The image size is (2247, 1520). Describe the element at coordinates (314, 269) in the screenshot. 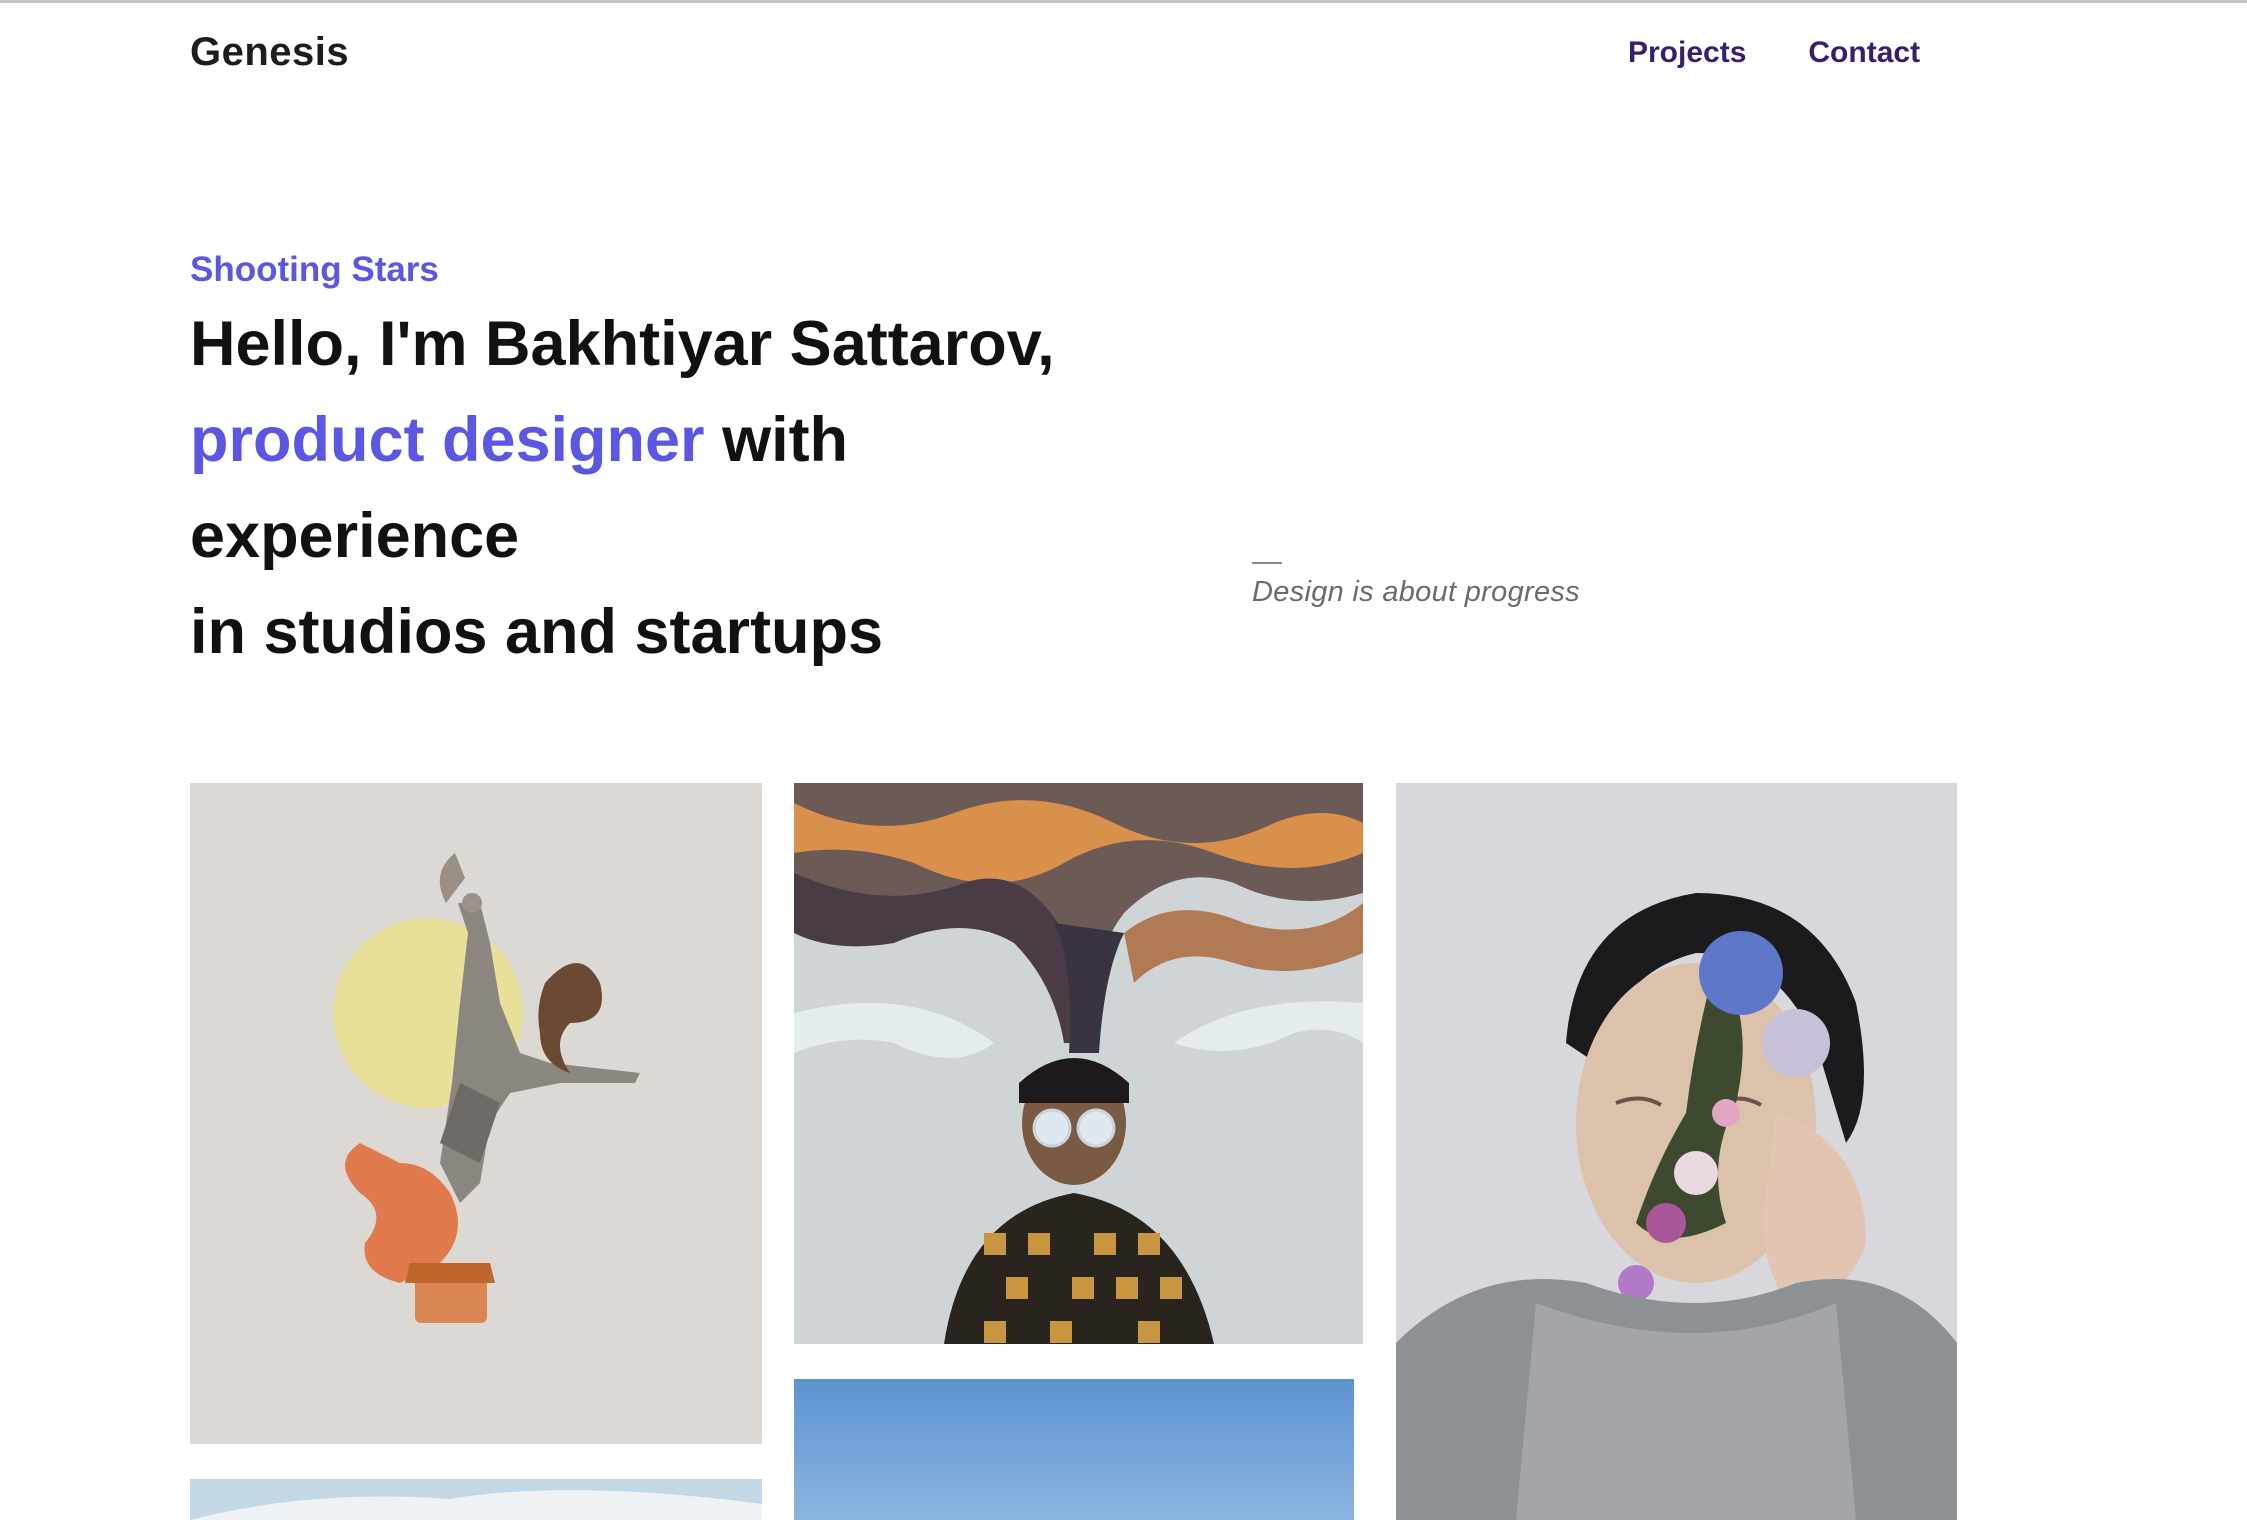

I see `hero-eyebrow: Shooting Stars` at that location.